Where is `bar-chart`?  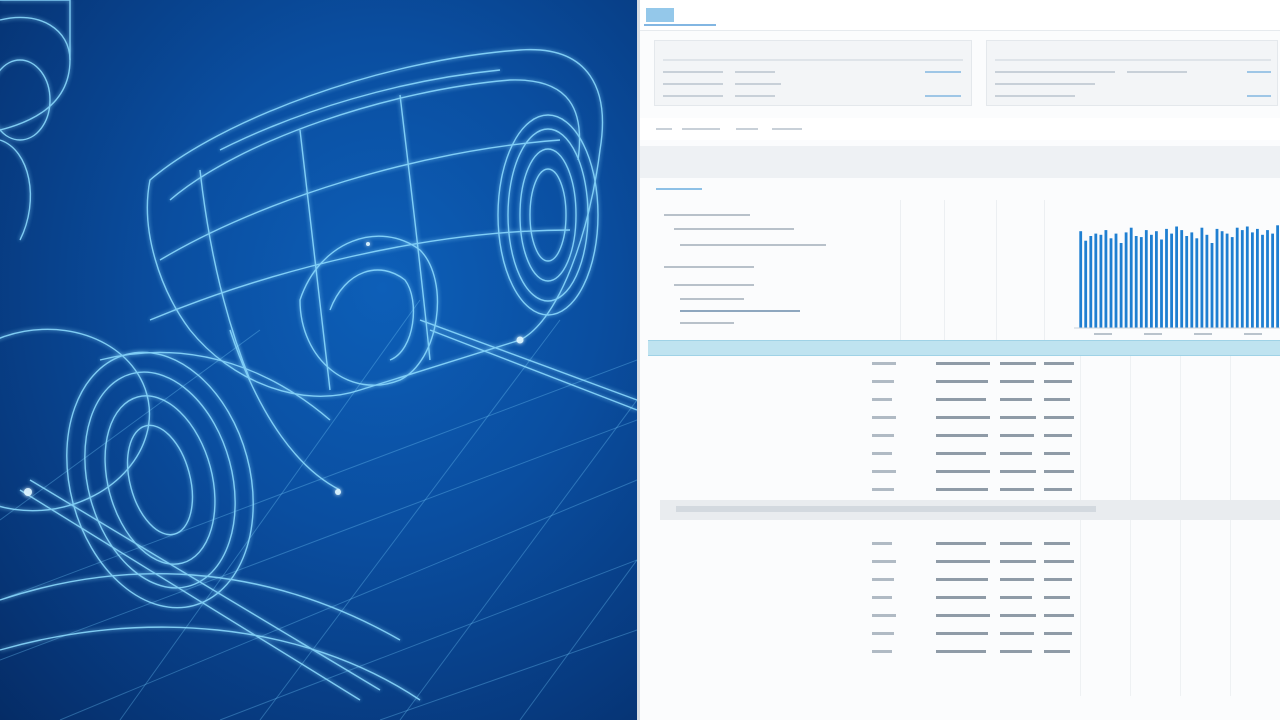 bar-chart is located at coordinates (1177, 270).